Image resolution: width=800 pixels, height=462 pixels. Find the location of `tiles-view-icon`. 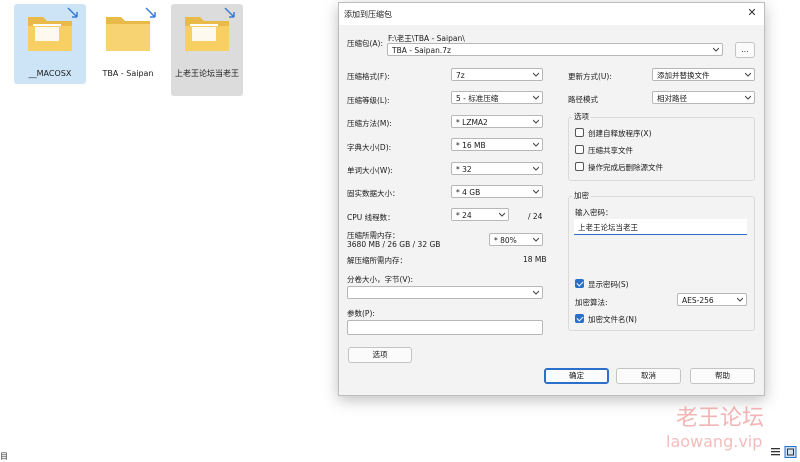

tiles-view-icon is located at coordinates (790, 452).